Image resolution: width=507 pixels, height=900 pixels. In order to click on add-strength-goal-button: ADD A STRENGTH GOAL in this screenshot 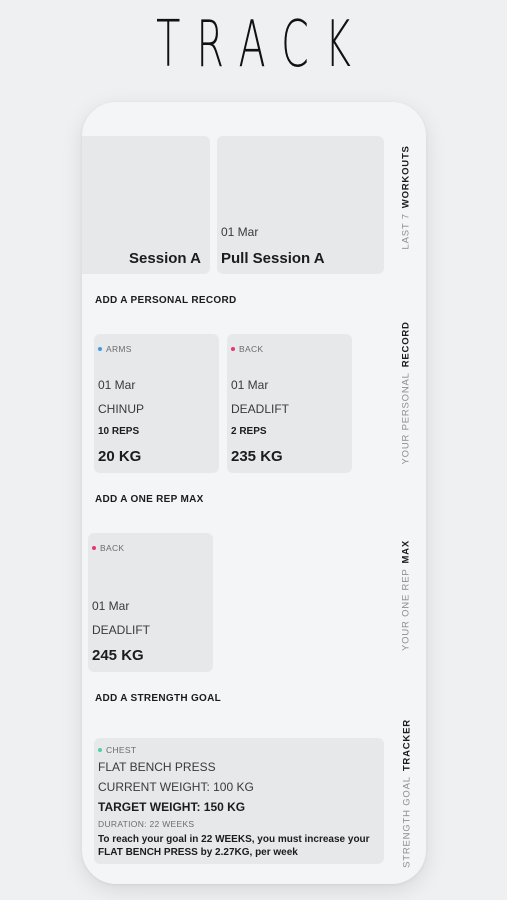, I will do `click(158, 698)`.